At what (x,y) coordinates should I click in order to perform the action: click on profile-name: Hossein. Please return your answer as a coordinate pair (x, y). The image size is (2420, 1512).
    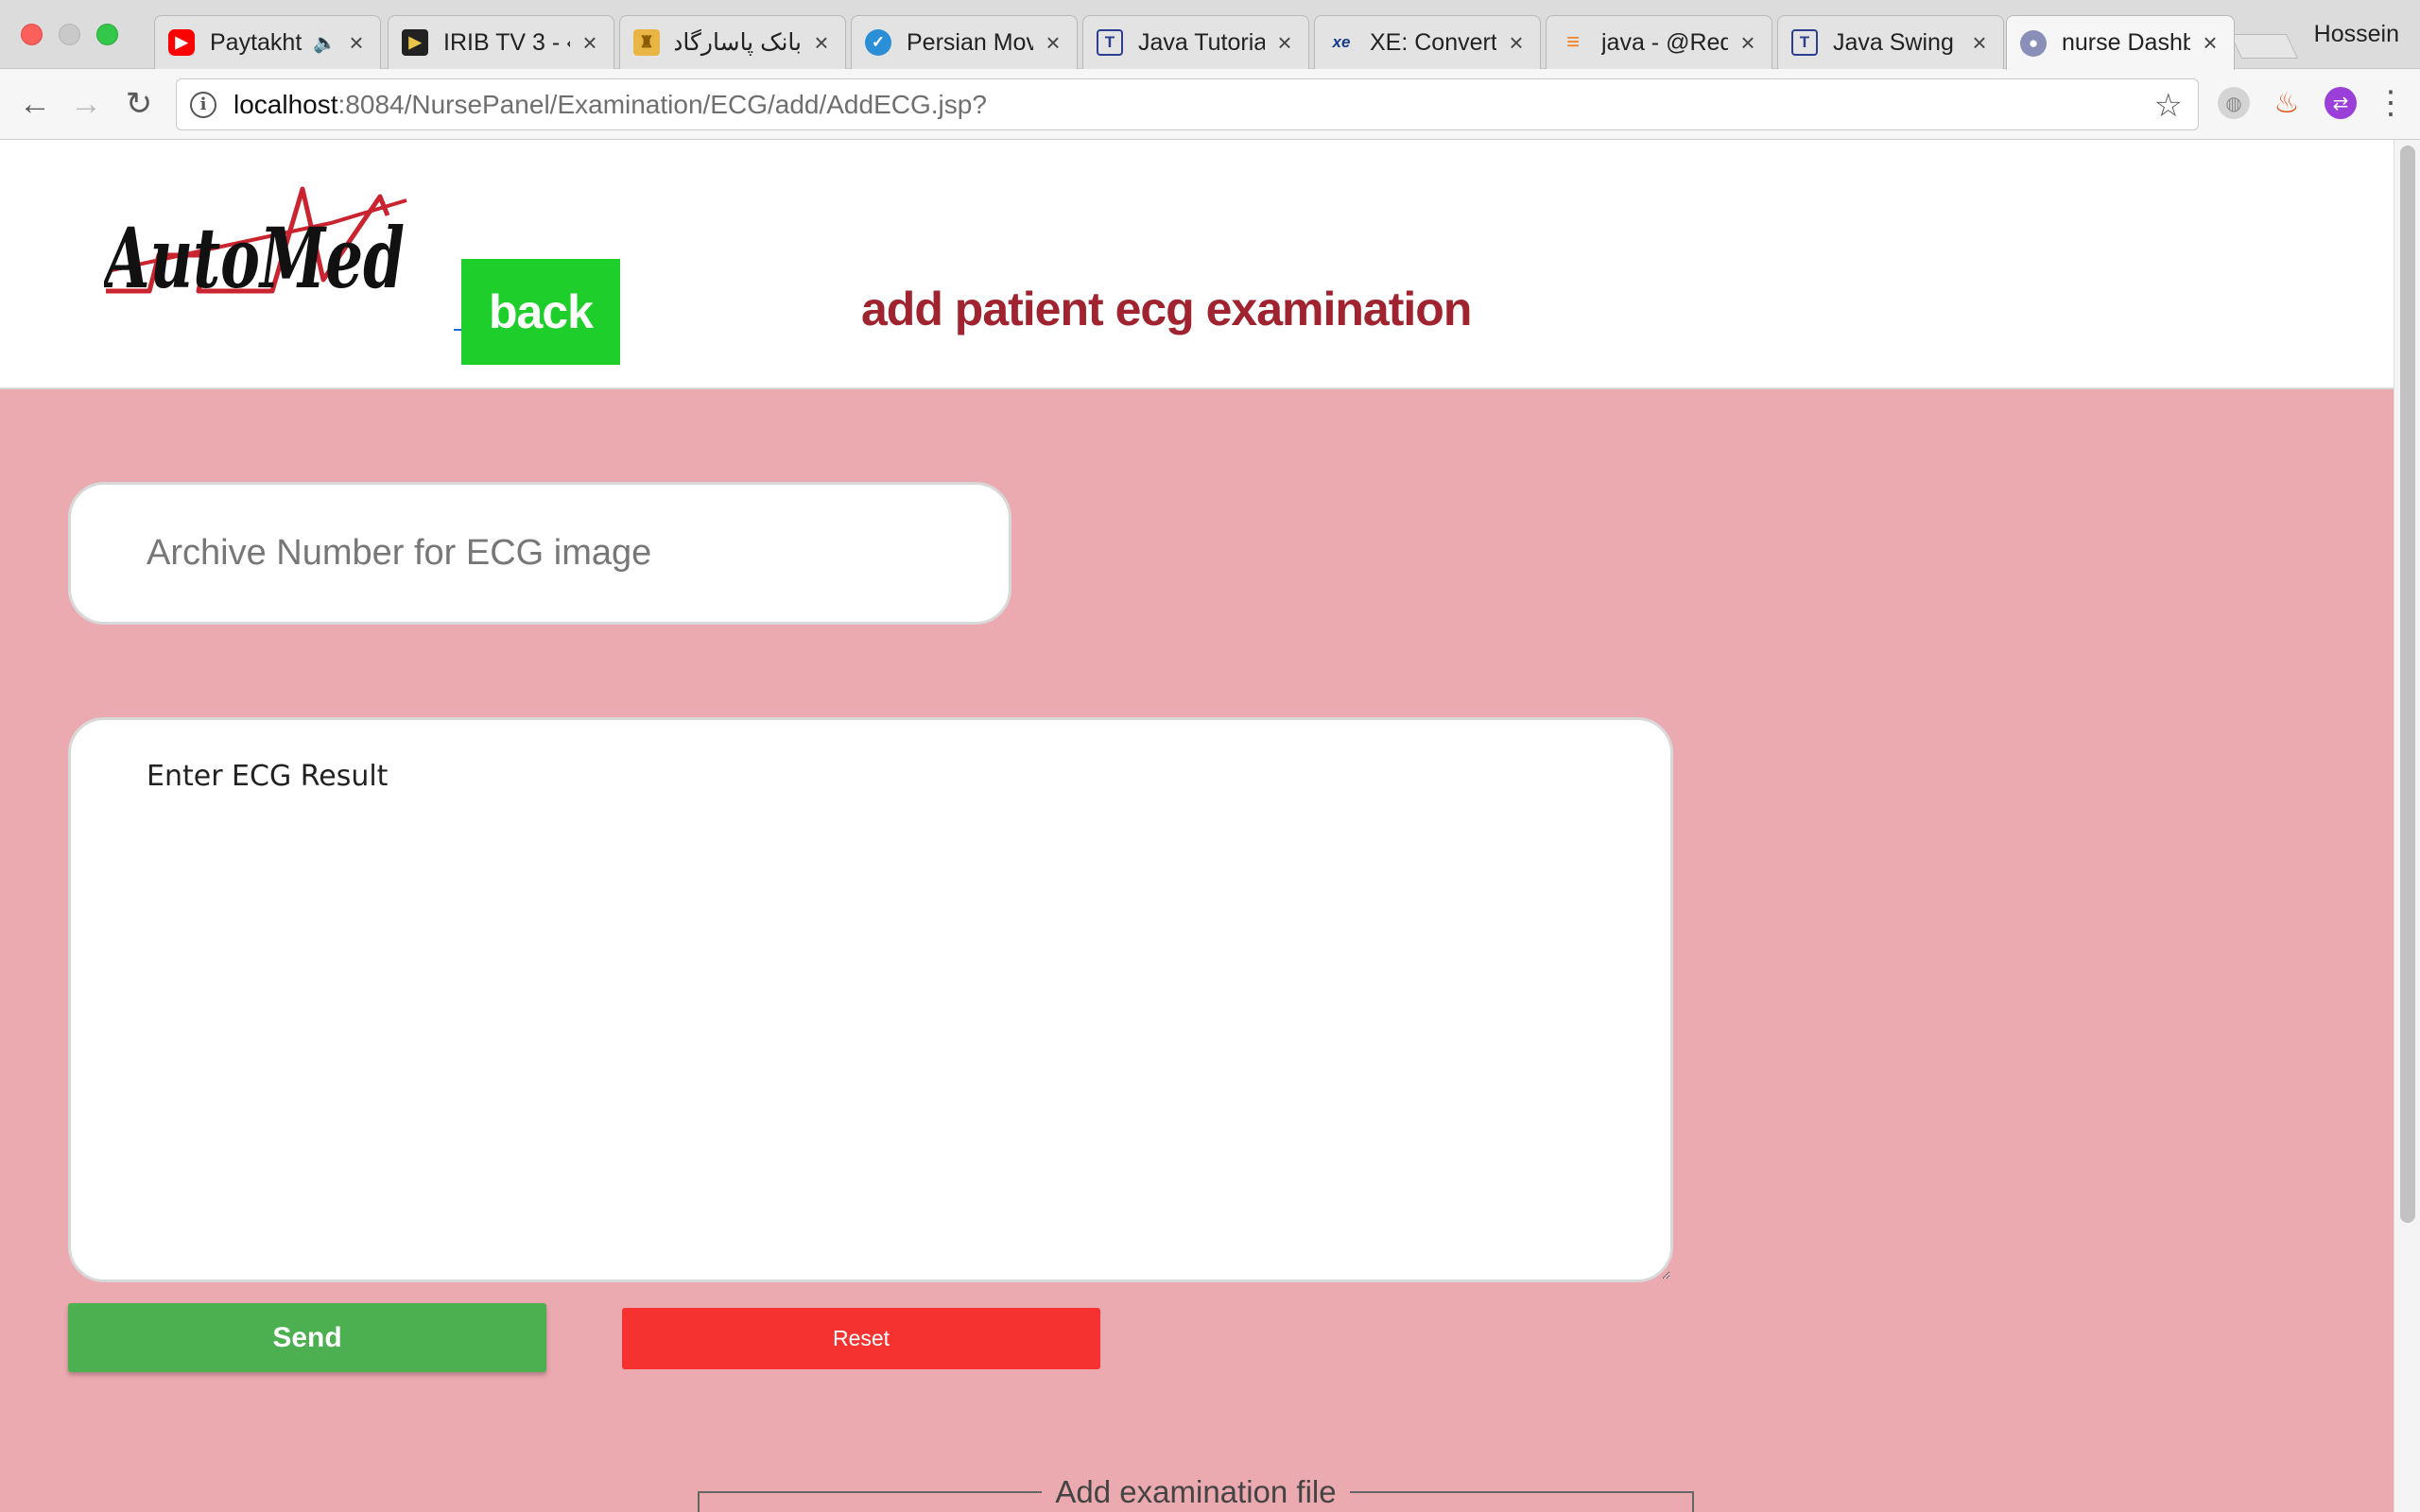
    Looking at the image, I should click on (2356, 34).